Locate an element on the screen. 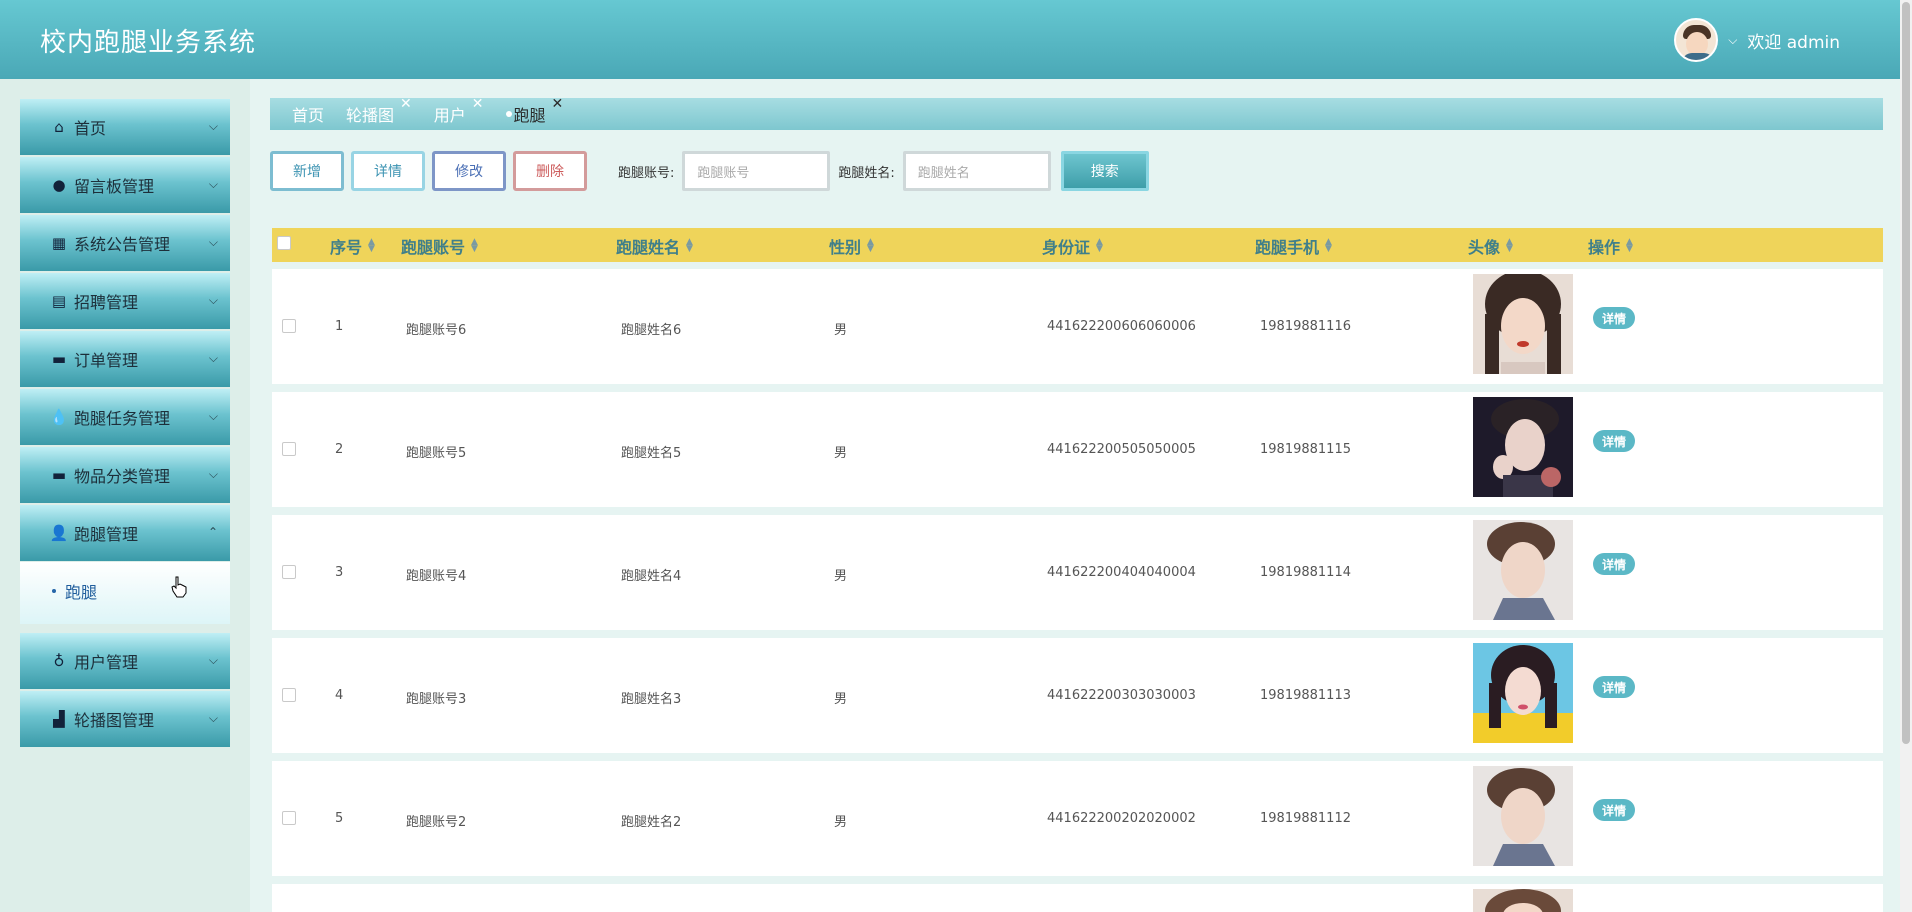 Image resolution: width=1912 pixels, height=912 pixels. column-header-phone: 跑腿手机 ▲ ▼ is located at coordinates (1293, 246).